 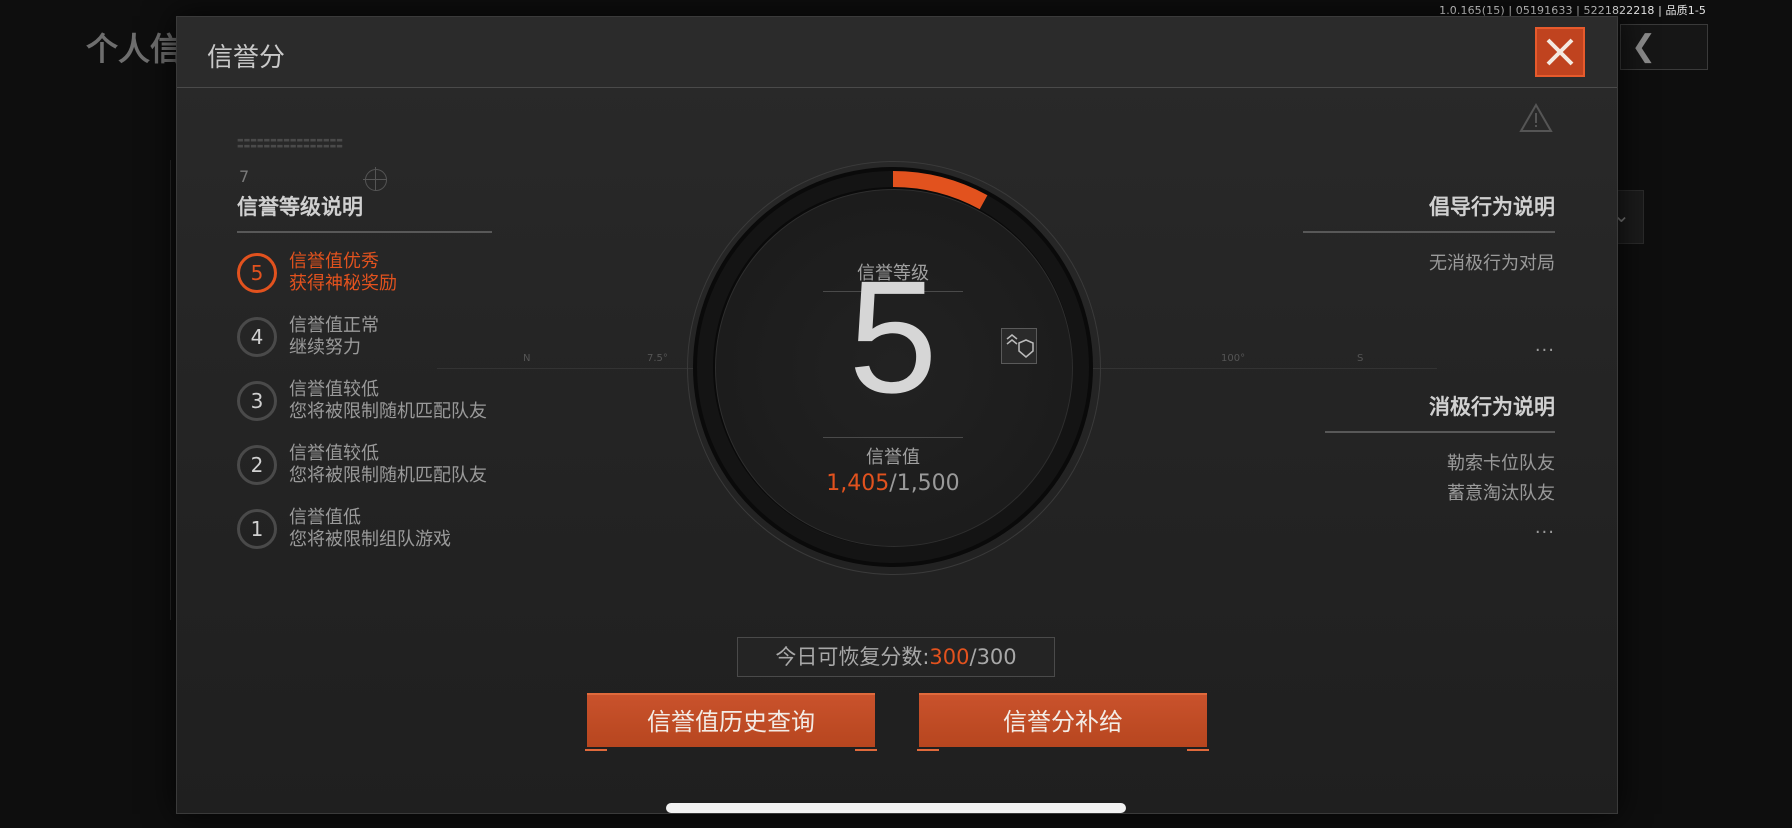 I want to click on level-badge: 3, so click(x=257, y=401).